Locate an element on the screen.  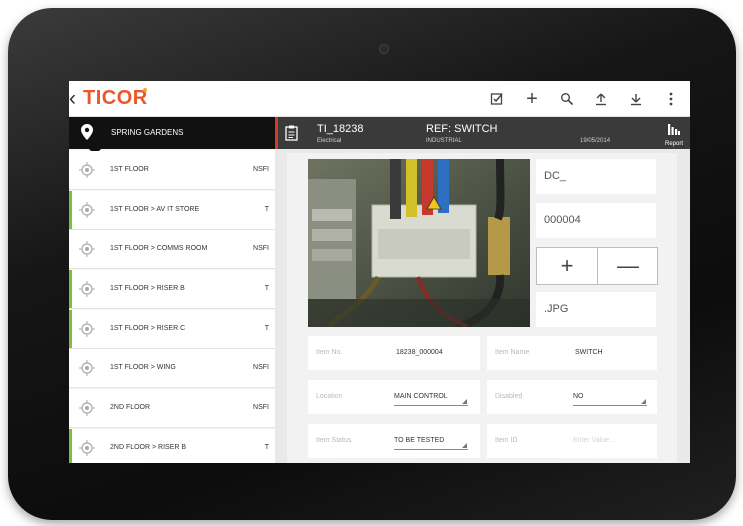
list-item: 1ST FLOOR > RISER B T is located at coordinates (172, 290).